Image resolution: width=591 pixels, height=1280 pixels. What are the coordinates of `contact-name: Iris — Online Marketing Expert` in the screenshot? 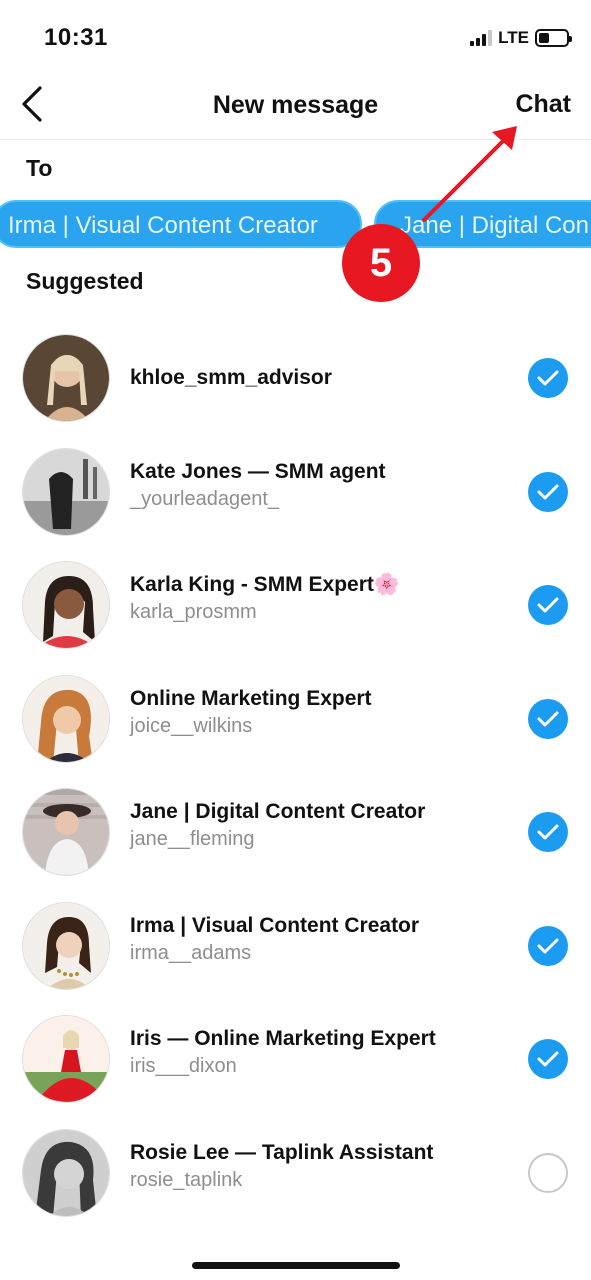 It's located at (283, 1038).